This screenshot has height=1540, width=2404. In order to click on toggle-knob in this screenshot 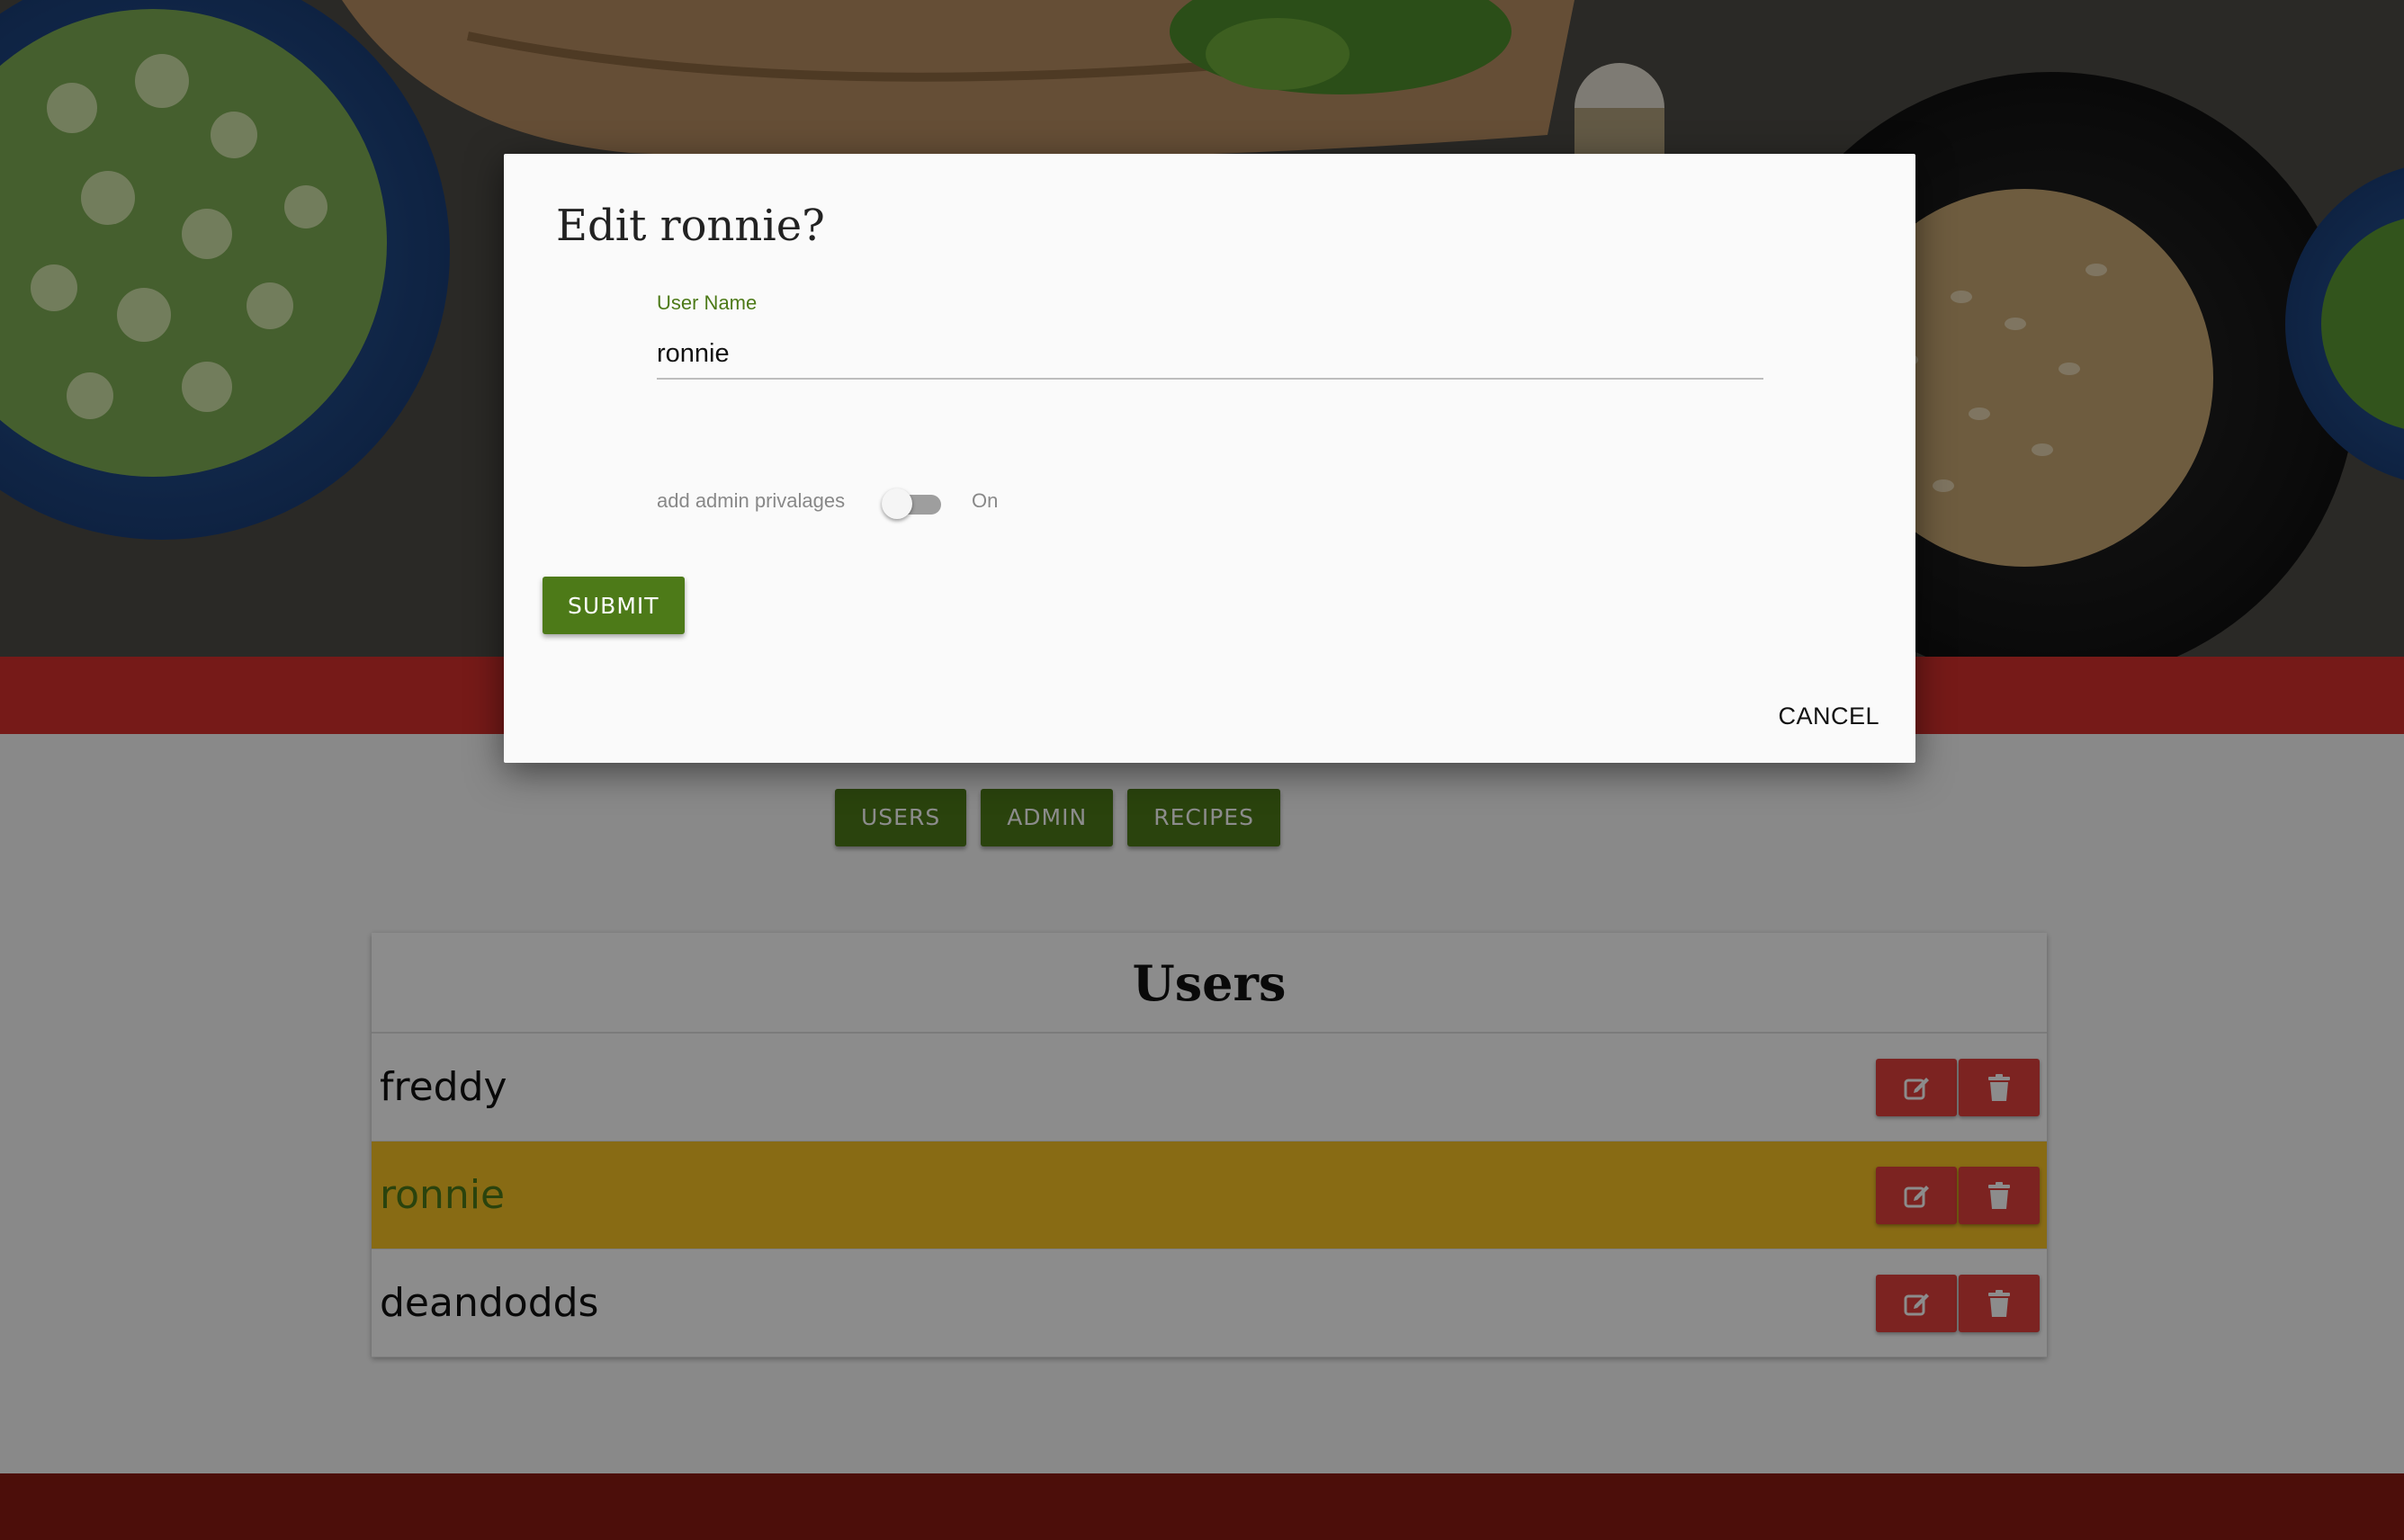, I will do `click(897, 503)`.